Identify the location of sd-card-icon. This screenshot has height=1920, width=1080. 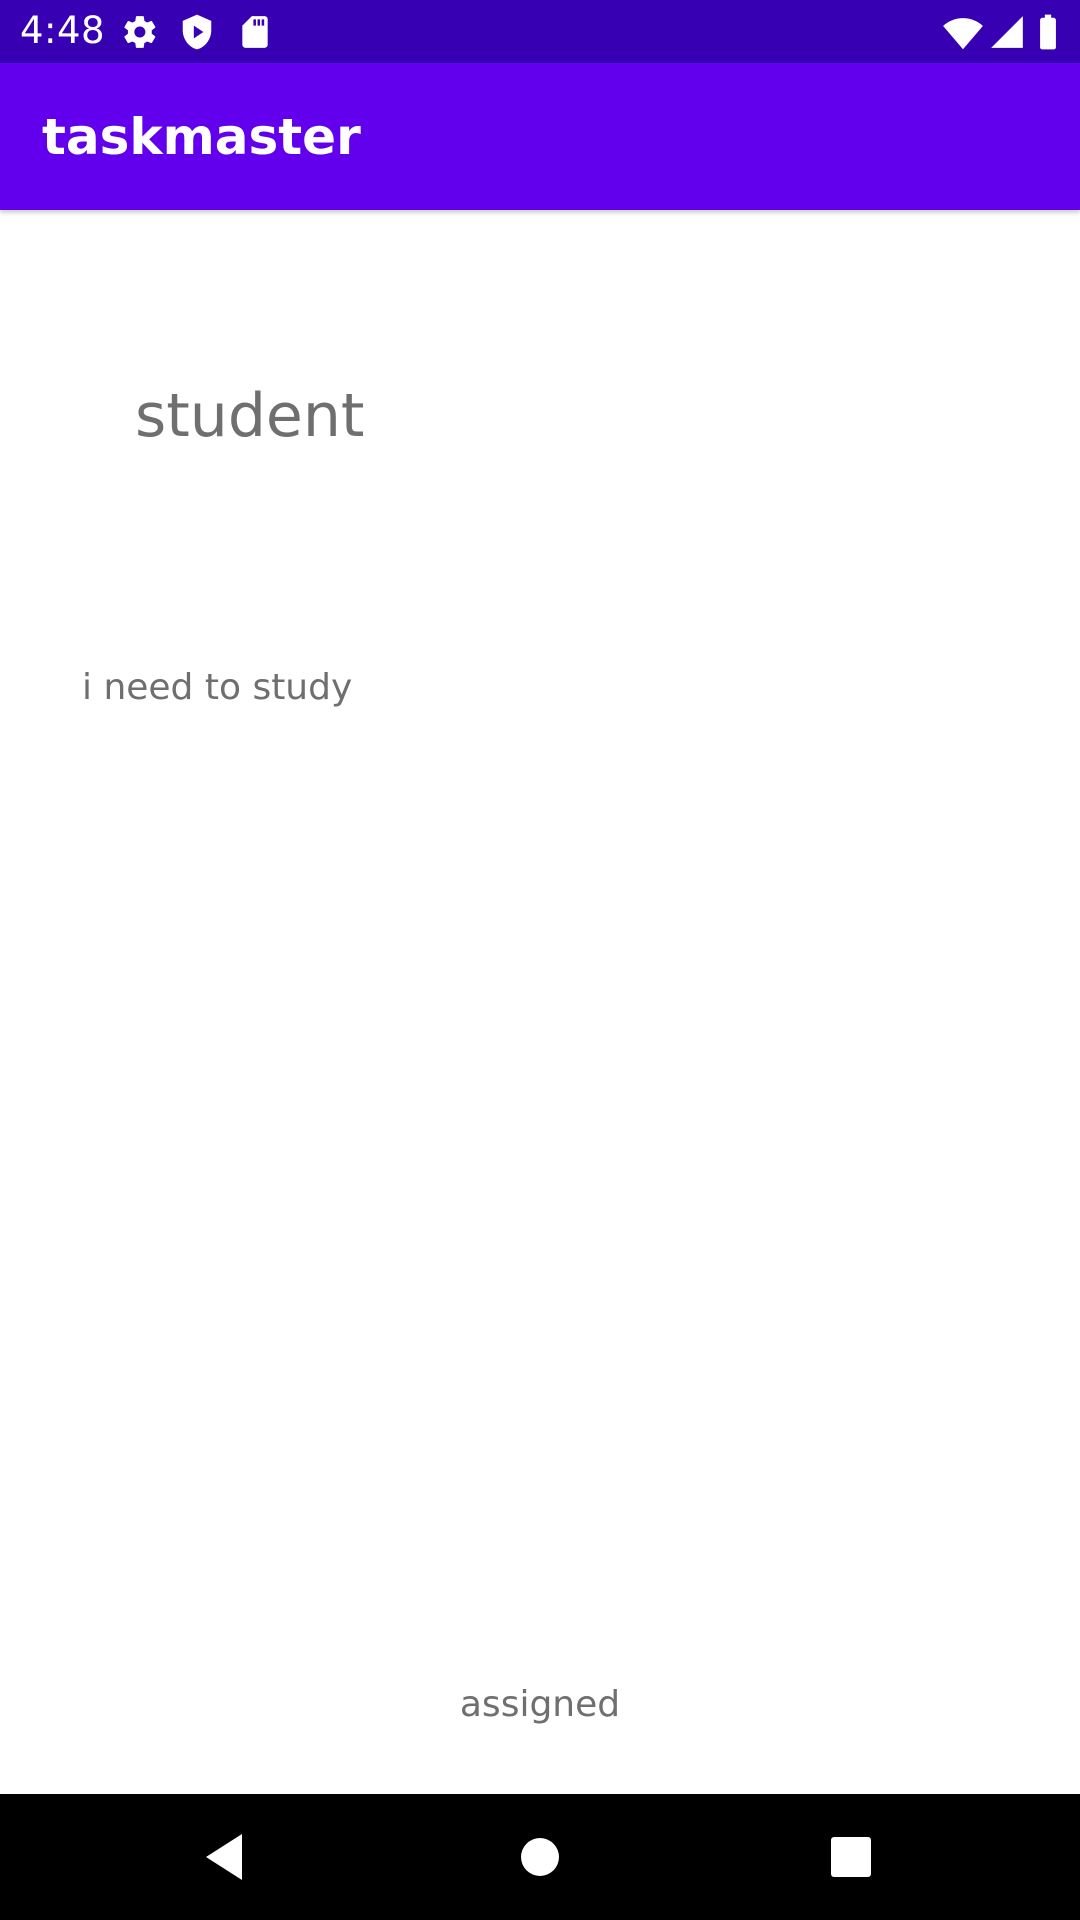
(255, 32).